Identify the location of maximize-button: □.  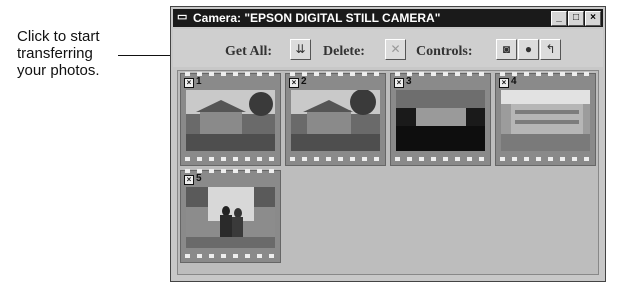
(576, 18).